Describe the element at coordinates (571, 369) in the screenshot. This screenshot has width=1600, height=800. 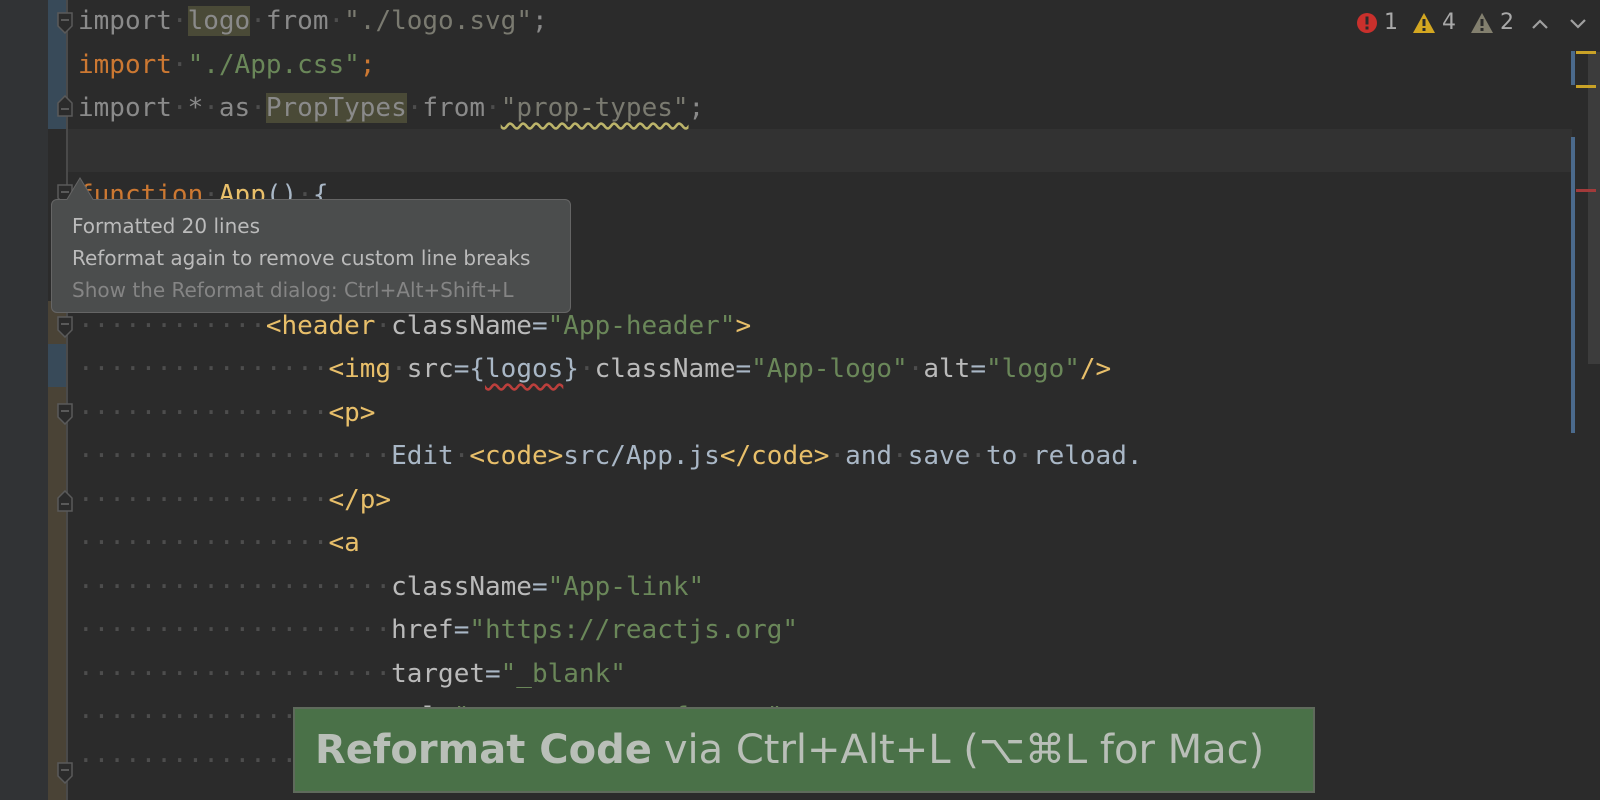
I see `code-token: }` at that location.